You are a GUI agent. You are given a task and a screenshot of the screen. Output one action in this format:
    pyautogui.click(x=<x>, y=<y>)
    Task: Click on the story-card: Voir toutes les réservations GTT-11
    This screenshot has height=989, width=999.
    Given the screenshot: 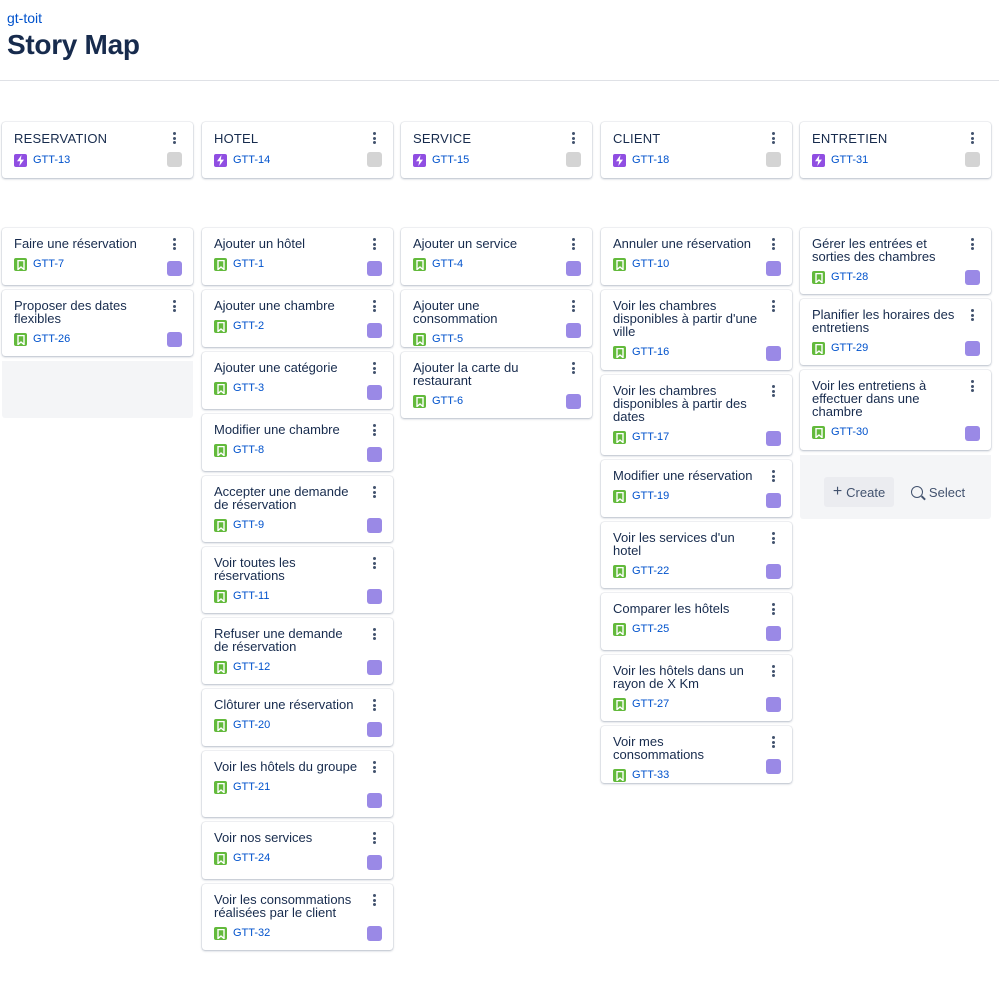 What is the action you would take?
    pyautogui.click(x=297, y=580)
    